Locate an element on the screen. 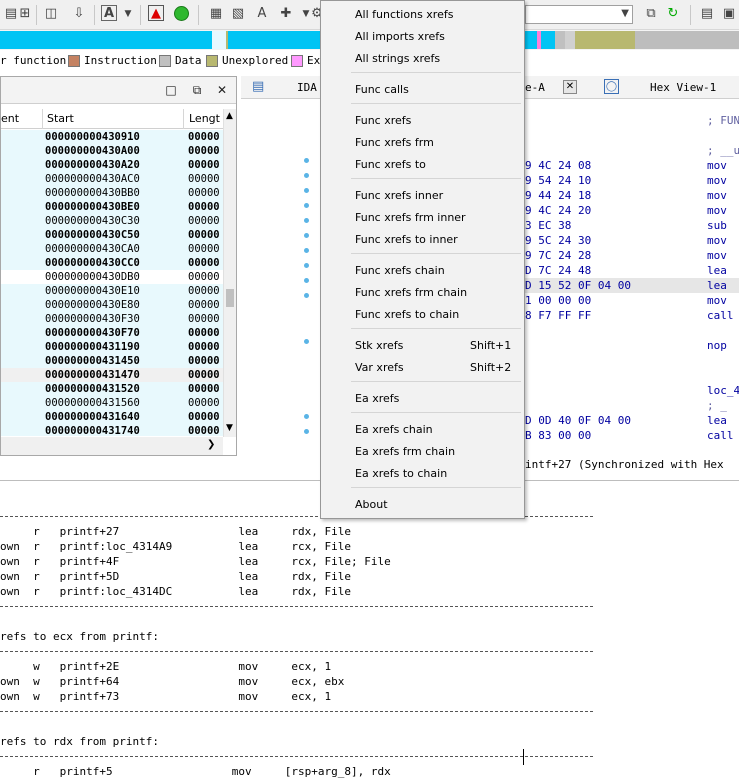  table-row: 000000000430CA0 00000 is located at coordinates (112, 249).